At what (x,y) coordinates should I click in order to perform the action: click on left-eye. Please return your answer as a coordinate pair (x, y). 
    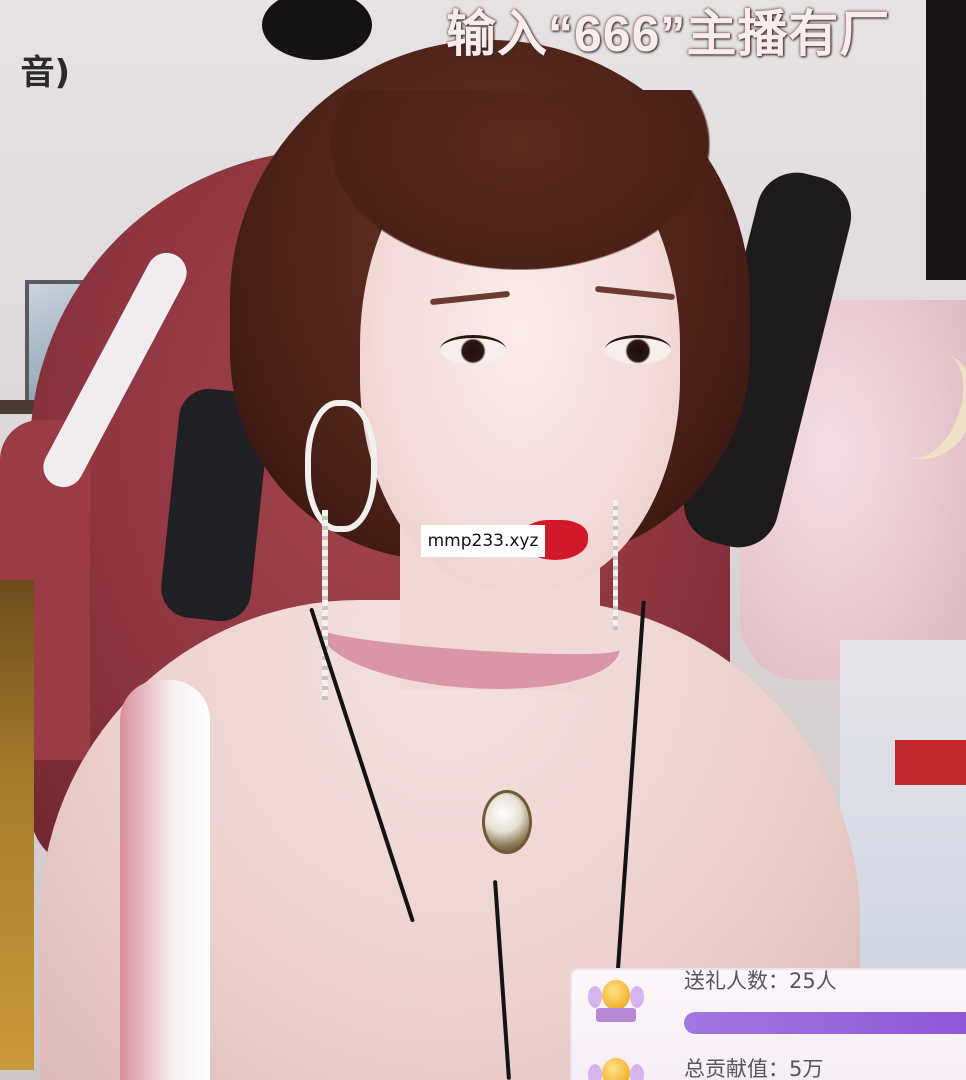
    Looking at the image, I should click on (473, 349).